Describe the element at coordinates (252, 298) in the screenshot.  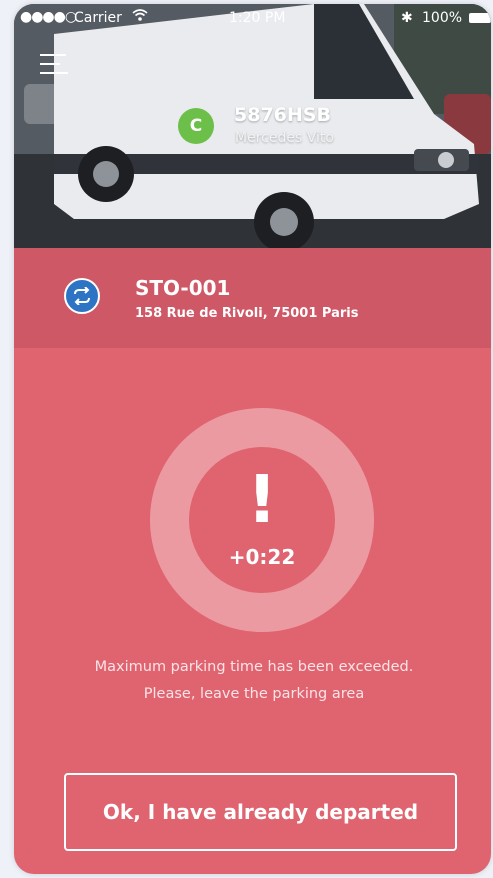
I see `station-bar: STO-001 158 Rue de Rivoli, 75001 Paris` at that location.